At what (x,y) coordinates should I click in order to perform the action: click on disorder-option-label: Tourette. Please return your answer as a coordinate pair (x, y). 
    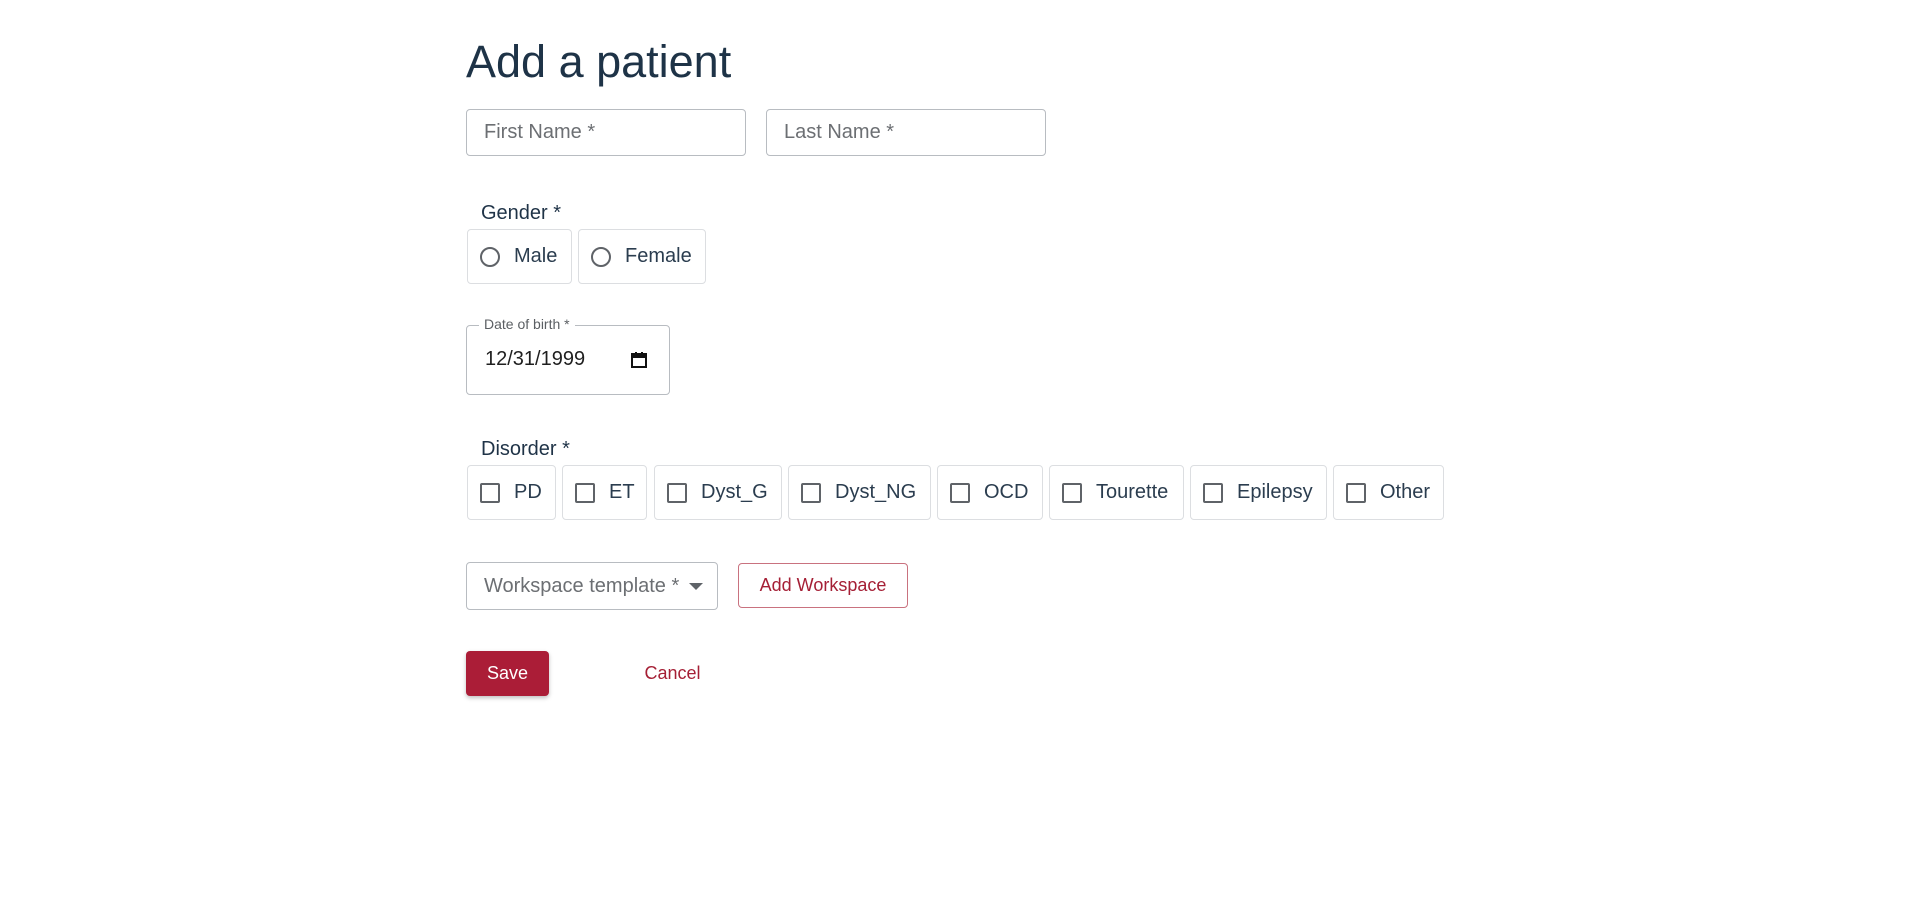
    Looking at the image, I should click on (1132, 492).